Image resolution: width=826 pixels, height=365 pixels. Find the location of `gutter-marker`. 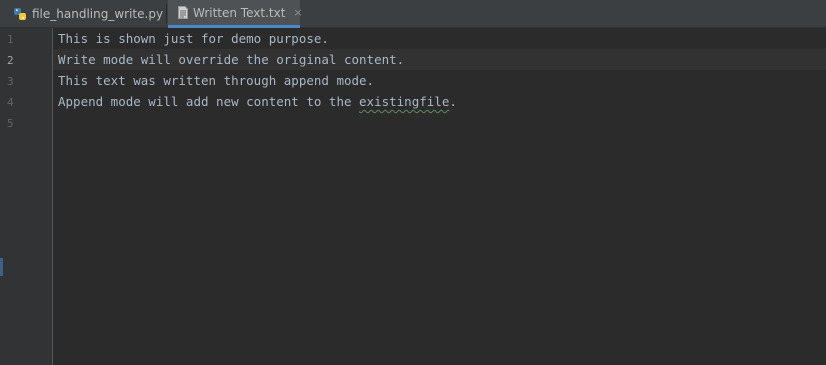

gutter-marker is located at coordinates (1, 267).